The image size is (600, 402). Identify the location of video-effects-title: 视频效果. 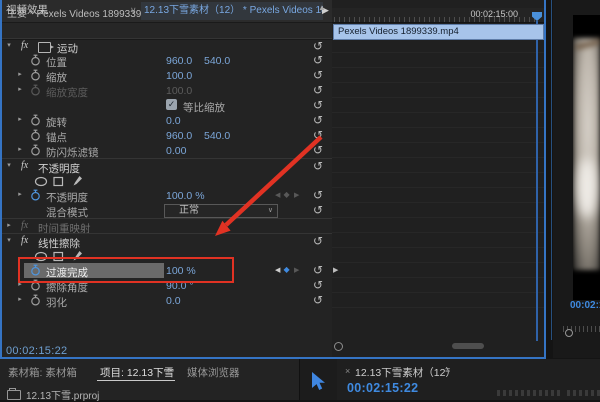
(27, 10).